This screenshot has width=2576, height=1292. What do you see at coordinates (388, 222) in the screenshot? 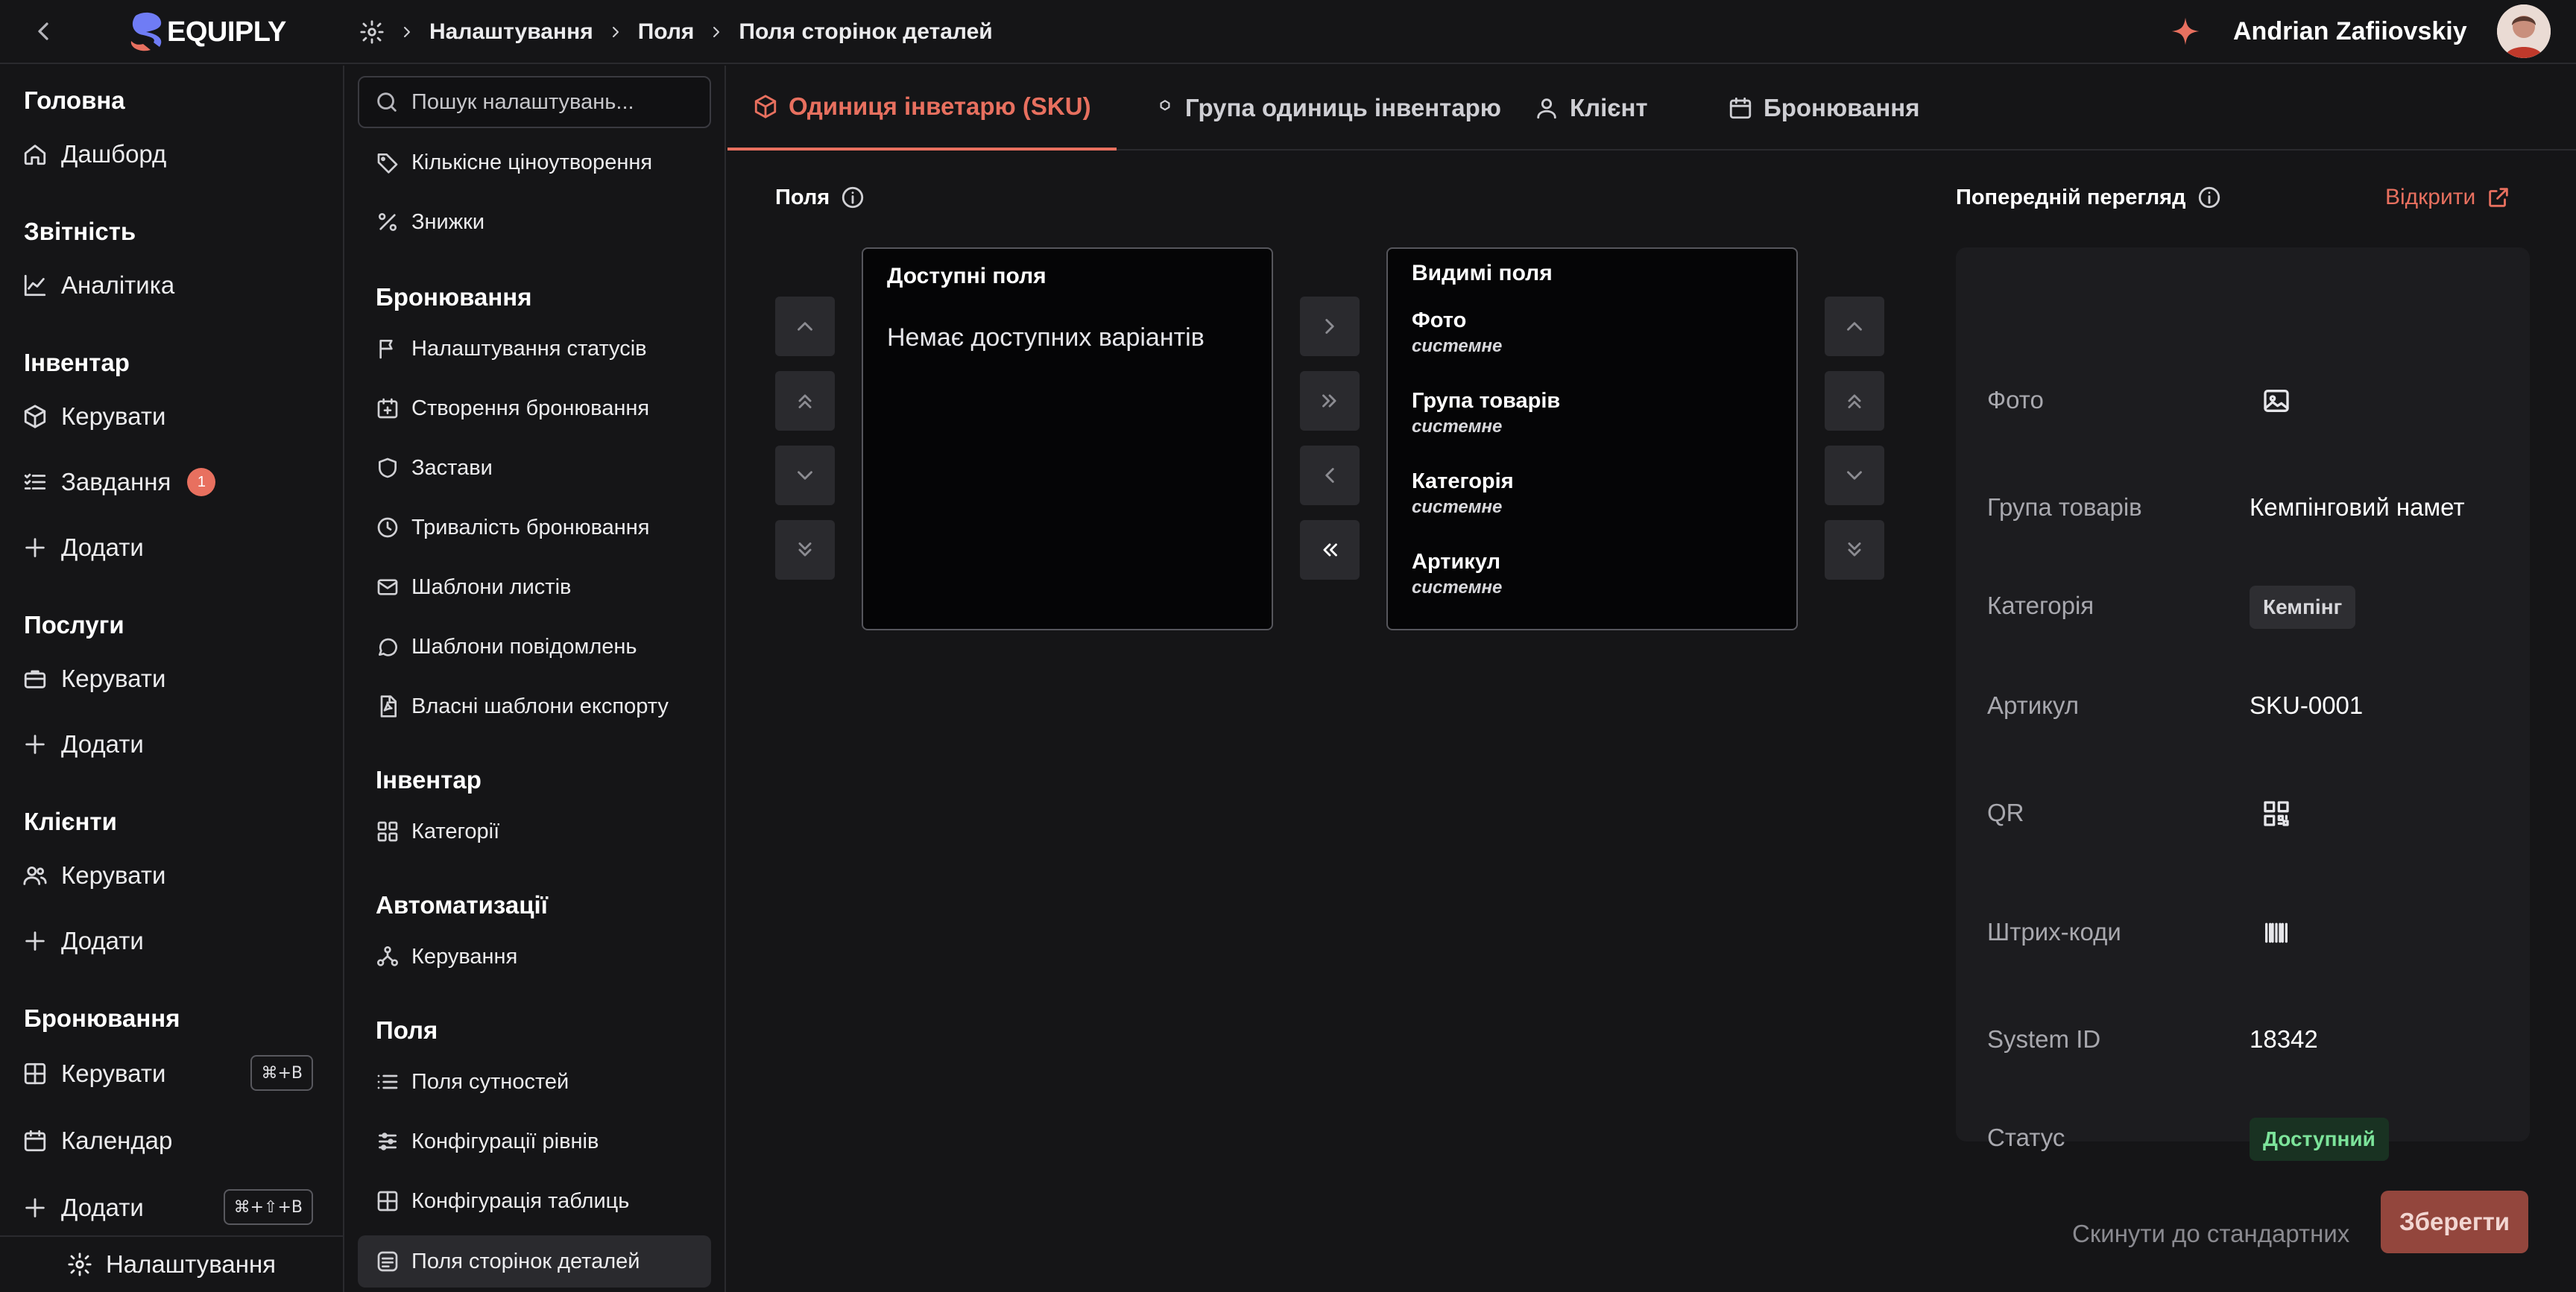
I see `percent-icon` at bounding box center [388, 222].